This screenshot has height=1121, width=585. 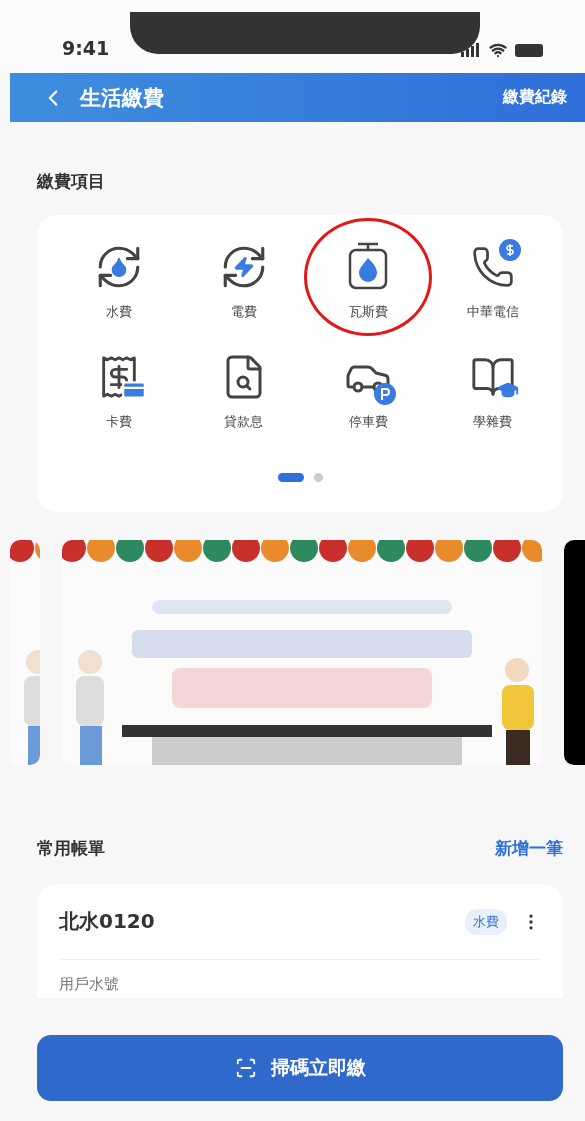 I want to click on field-label: 用戶水號, so click(x=89, y=984).